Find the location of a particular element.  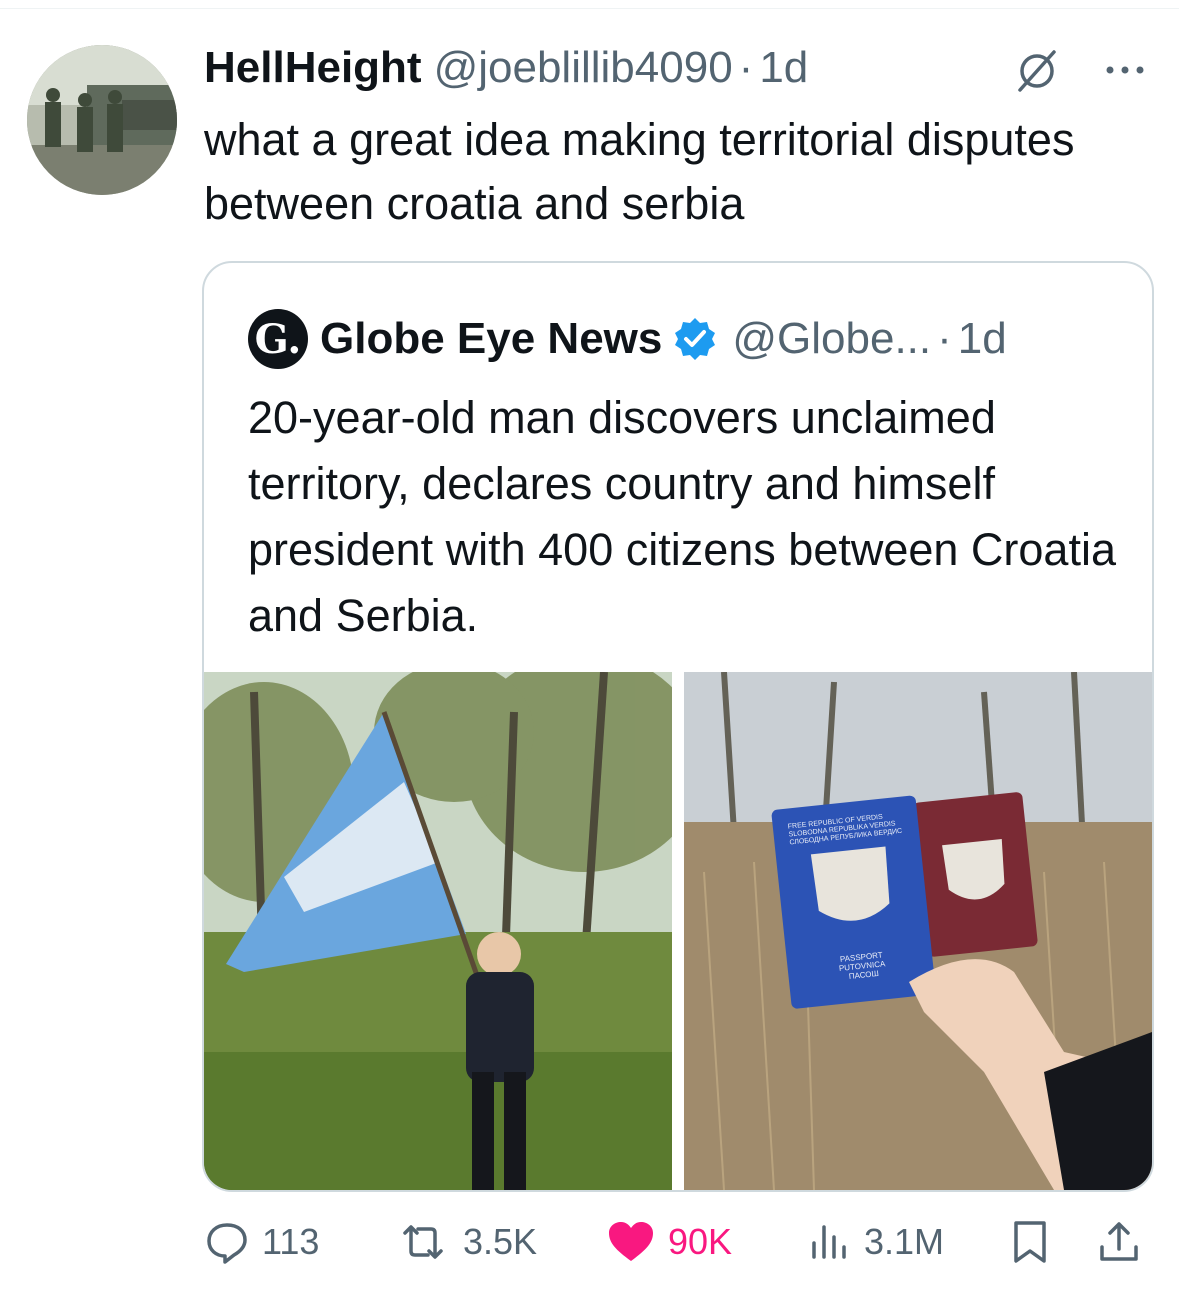

reply-count: 113 is located at coordinates (291, 1241).